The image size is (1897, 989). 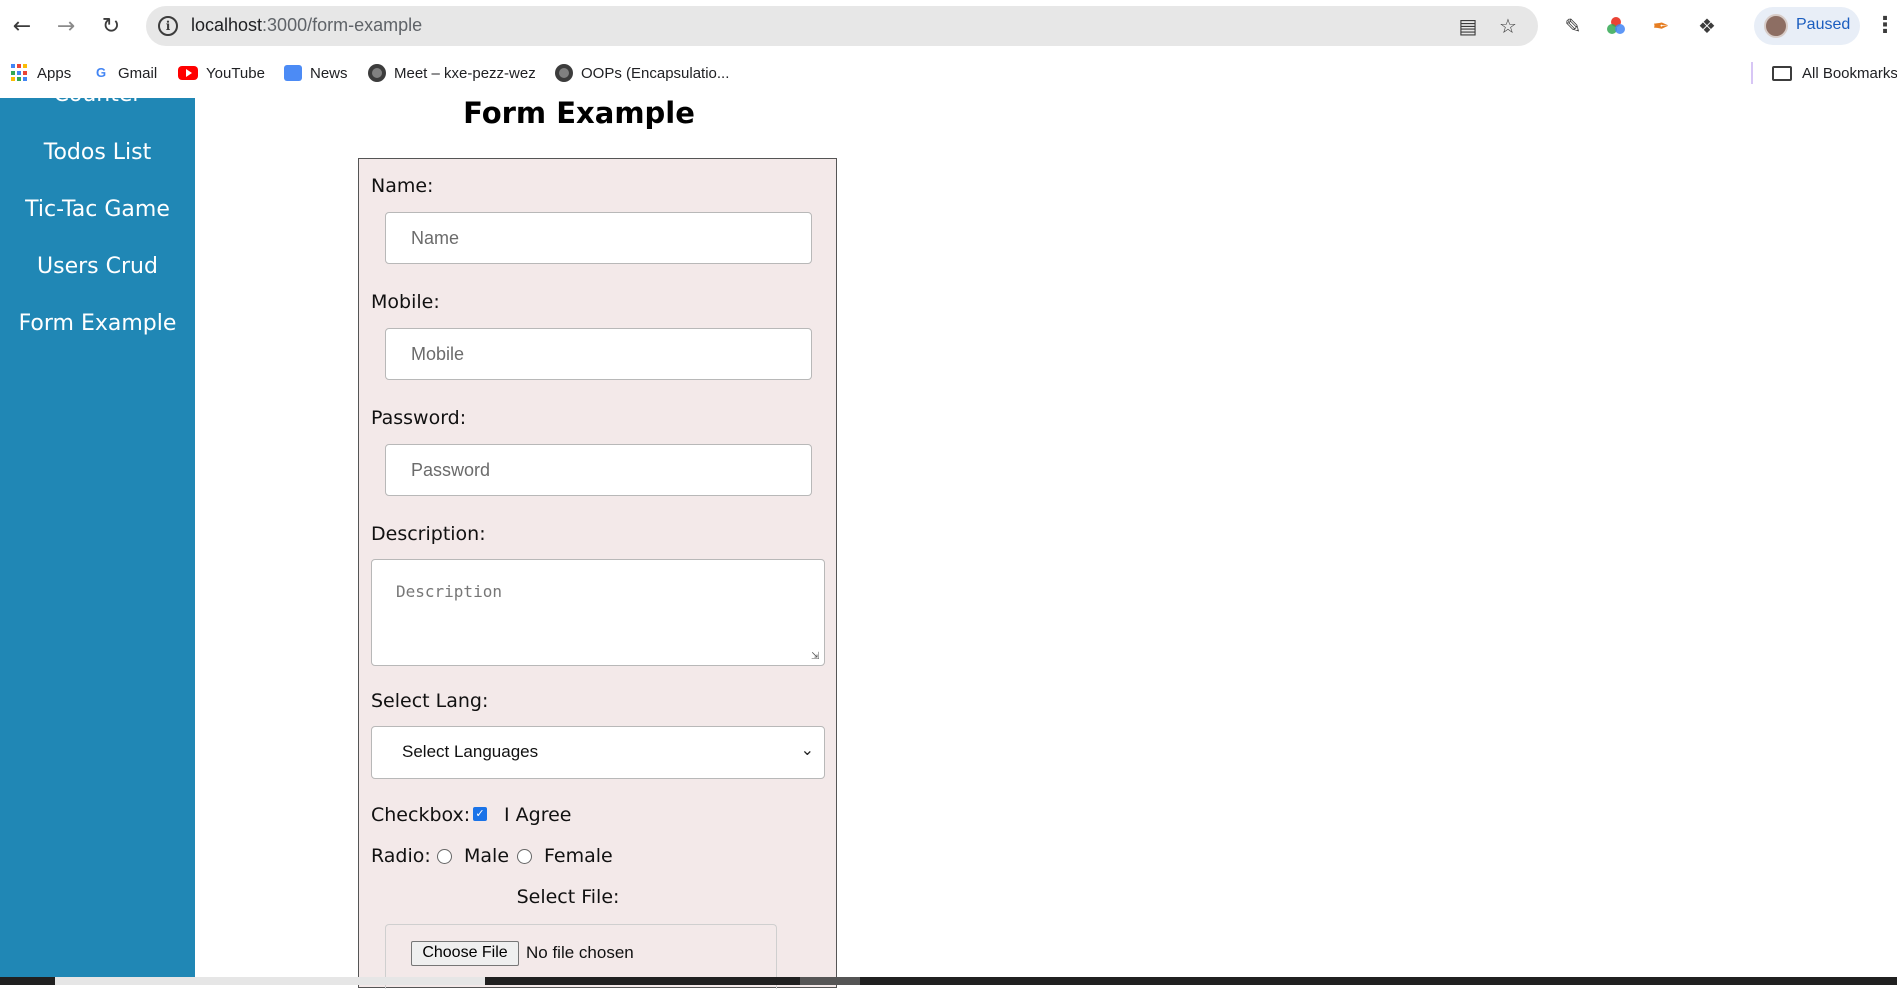 What do you see at coordinates (1508, 26) in the screenshot?
I see `bookmark-star-icon: ☆` at bounding box center [1508, 26].